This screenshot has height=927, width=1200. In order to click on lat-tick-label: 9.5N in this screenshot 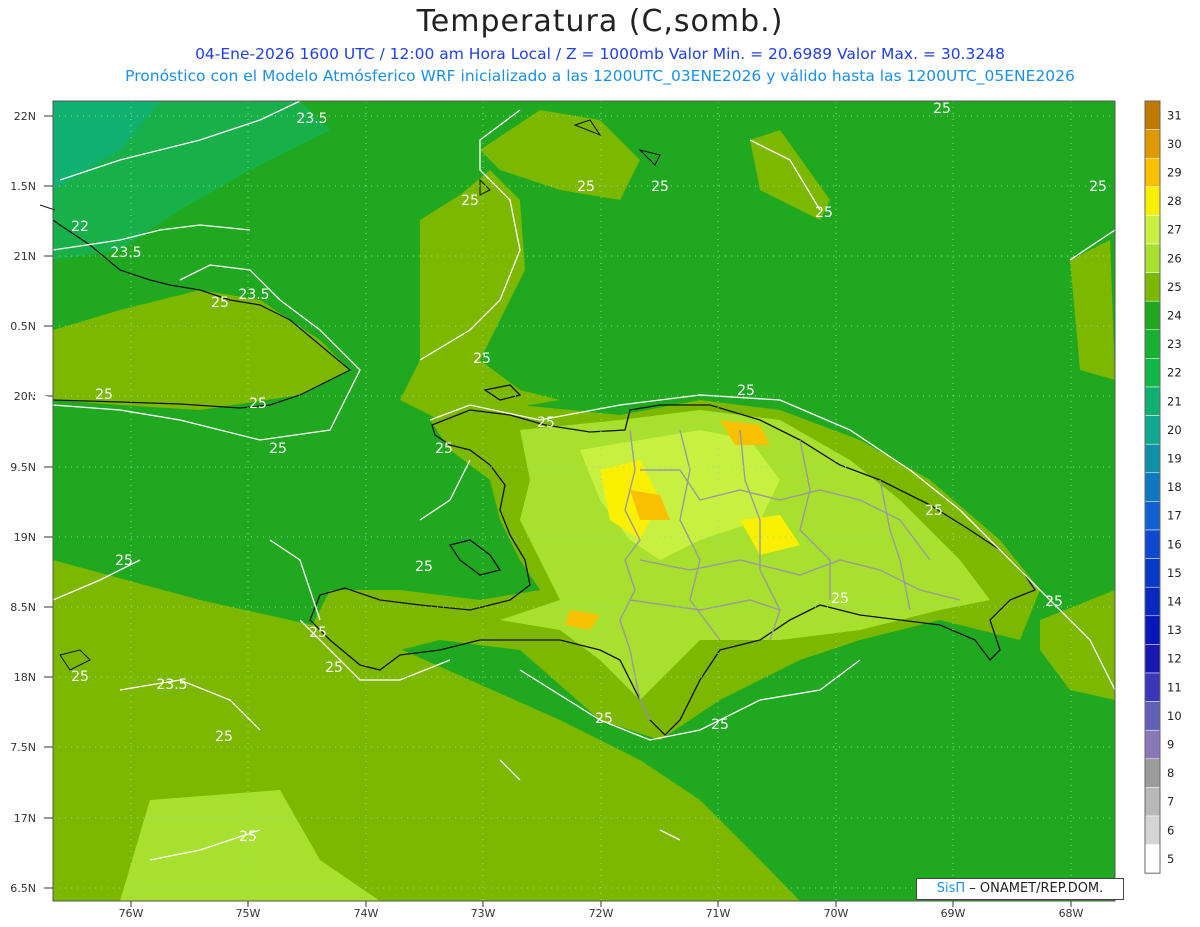, I will do `click(23, 467)`.